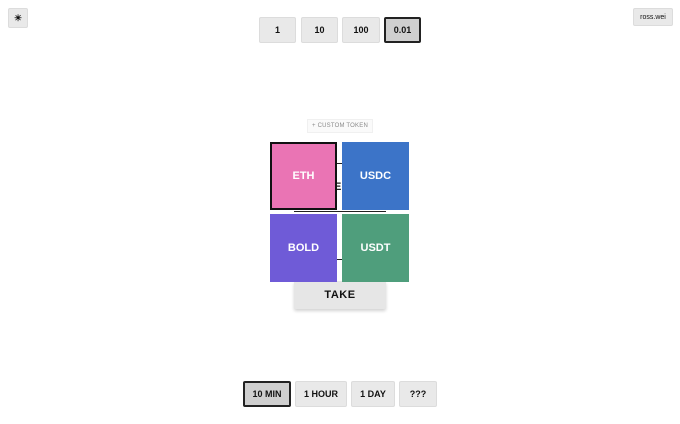 The image size is (680, 424). What do you see at coordinates (361, 30) in the screenshot?
I see `amount-option-100: 100` at bounding box center [361, 30].